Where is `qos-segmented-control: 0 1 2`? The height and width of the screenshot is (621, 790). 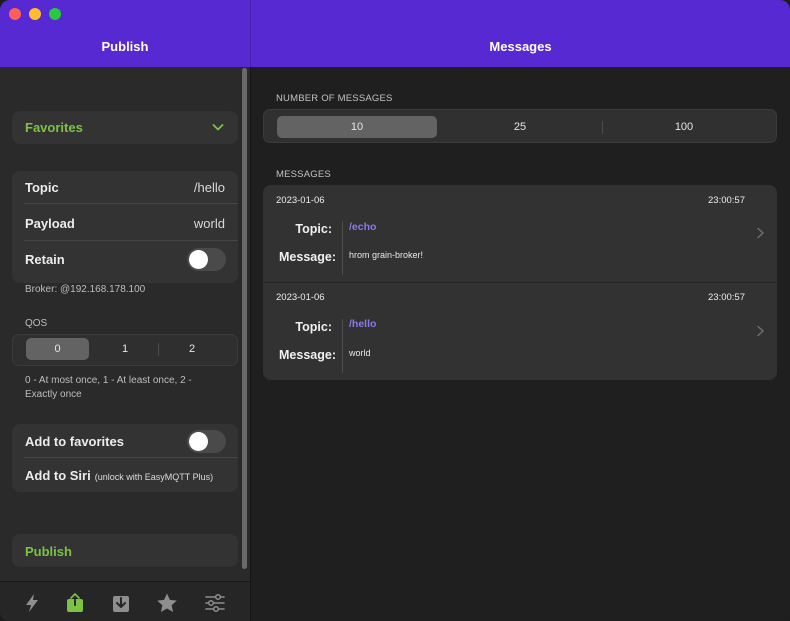
qos-segmented-control: 0 1 2 is located at coordinates (125, 350).